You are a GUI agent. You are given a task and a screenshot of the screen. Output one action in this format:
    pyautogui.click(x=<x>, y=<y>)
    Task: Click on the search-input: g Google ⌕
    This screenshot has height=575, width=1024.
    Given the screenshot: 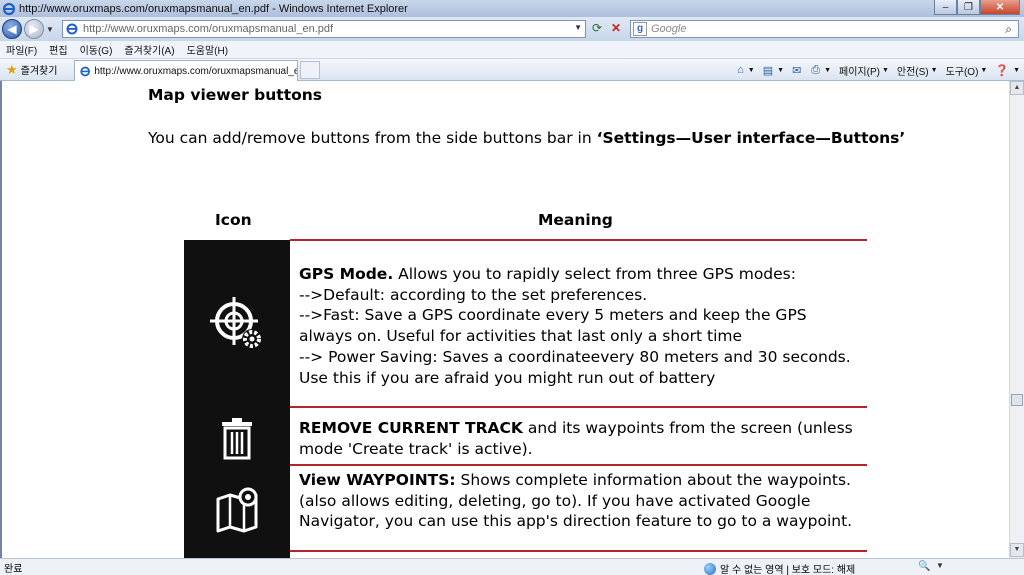 What is the action you would take?
    pyautogui.click(x=824, y=29)
    